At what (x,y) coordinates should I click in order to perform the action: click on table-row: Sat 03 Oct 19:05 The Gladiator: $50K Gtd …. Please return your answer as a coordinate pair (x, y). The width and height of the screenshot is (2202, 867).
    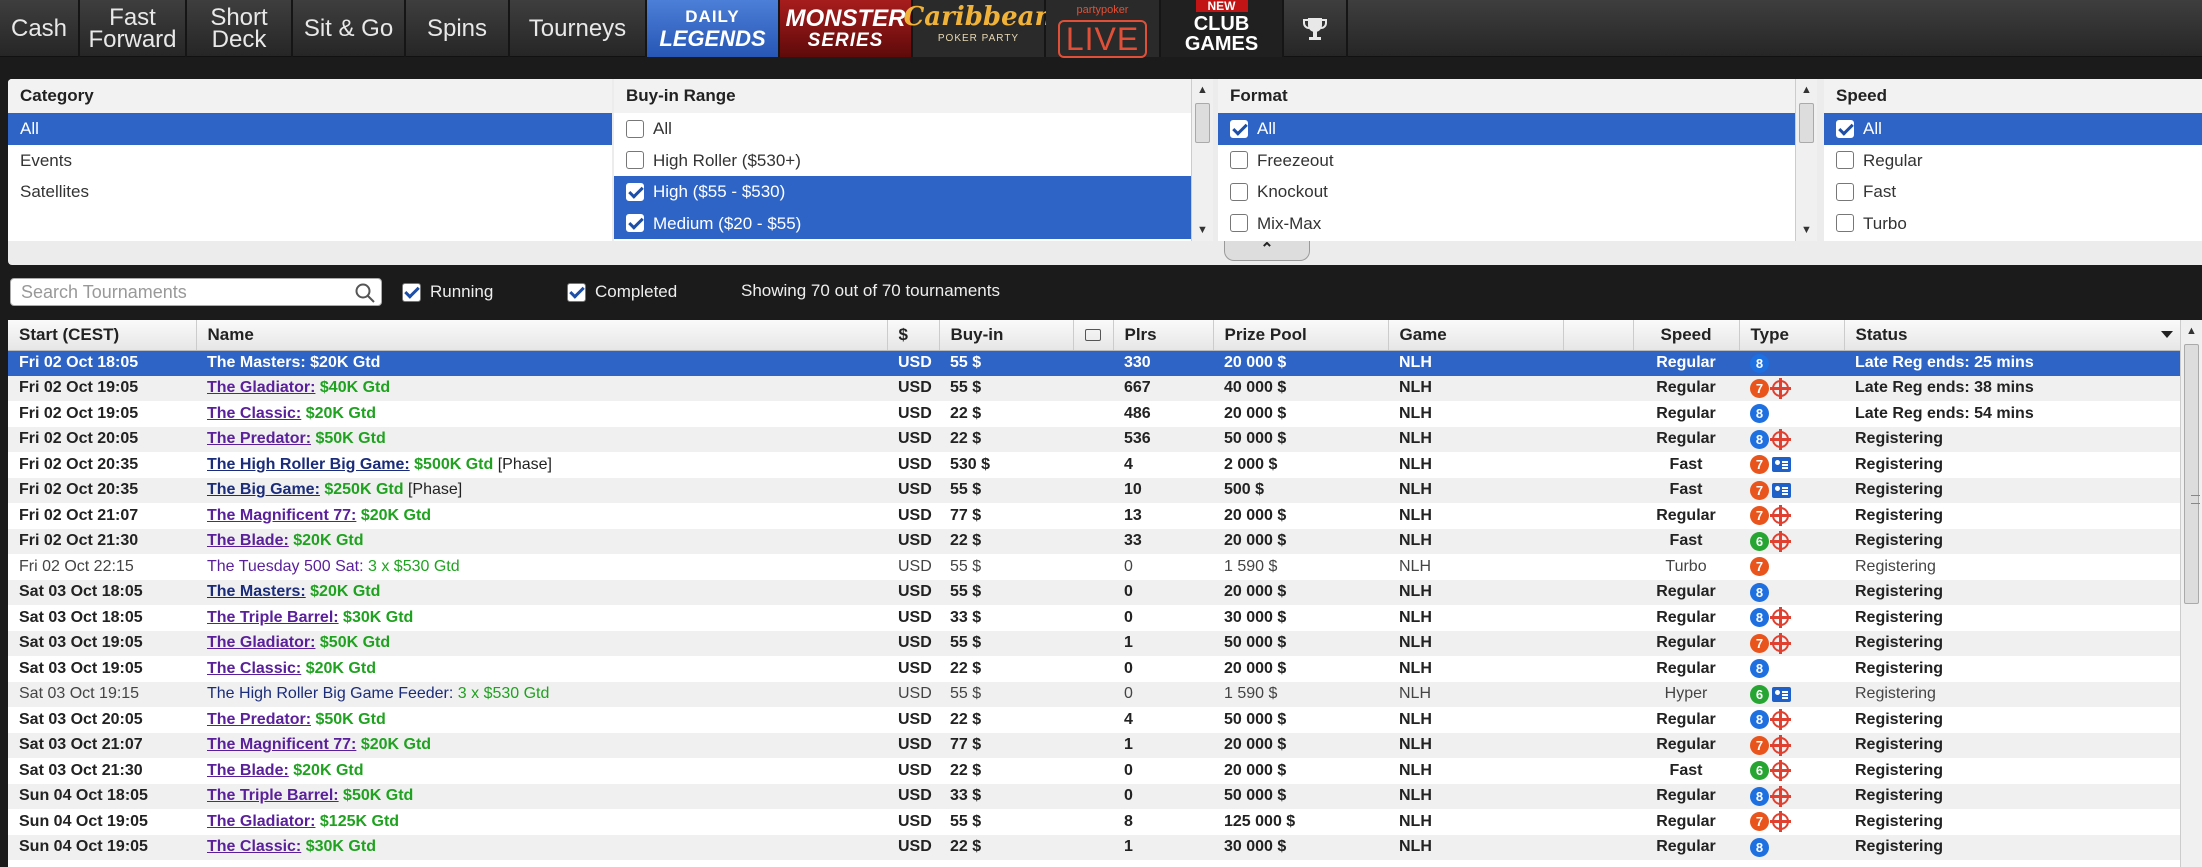
    Looking at the image, I should click on (1094, 643).